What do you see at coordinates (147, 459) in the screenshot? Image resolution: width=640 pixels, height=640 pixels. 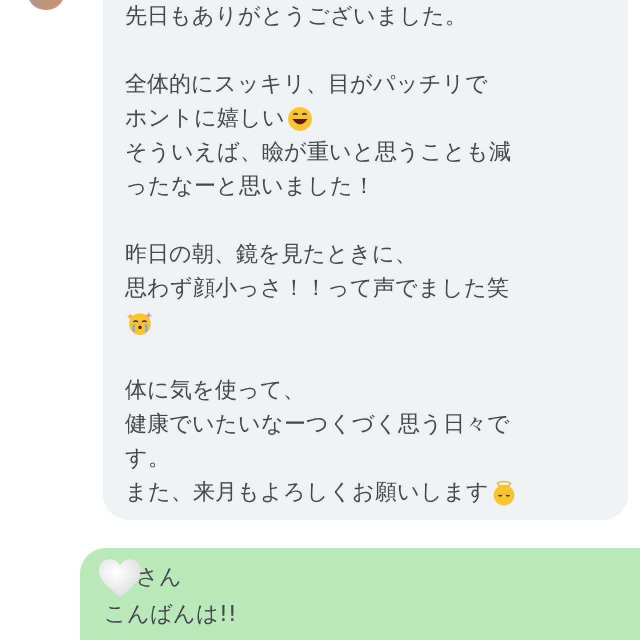 I see `message-text: す。` at bounding box center [147, 459].